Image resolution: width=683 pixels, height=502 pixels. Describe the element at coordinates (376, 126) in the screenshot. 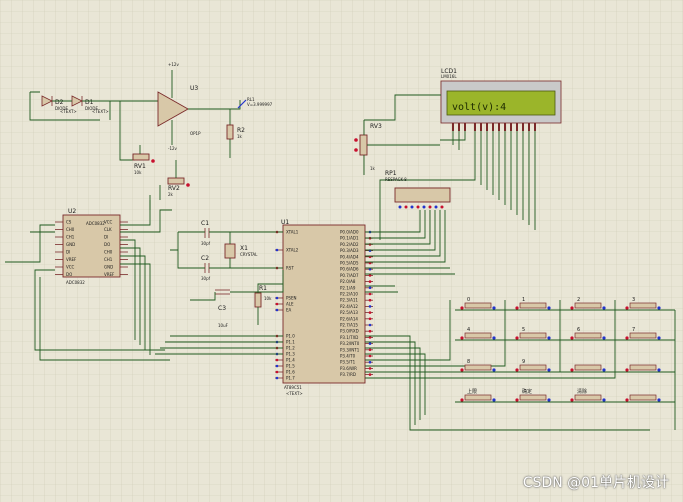

I see `rv3-ref: RV3` at that location.